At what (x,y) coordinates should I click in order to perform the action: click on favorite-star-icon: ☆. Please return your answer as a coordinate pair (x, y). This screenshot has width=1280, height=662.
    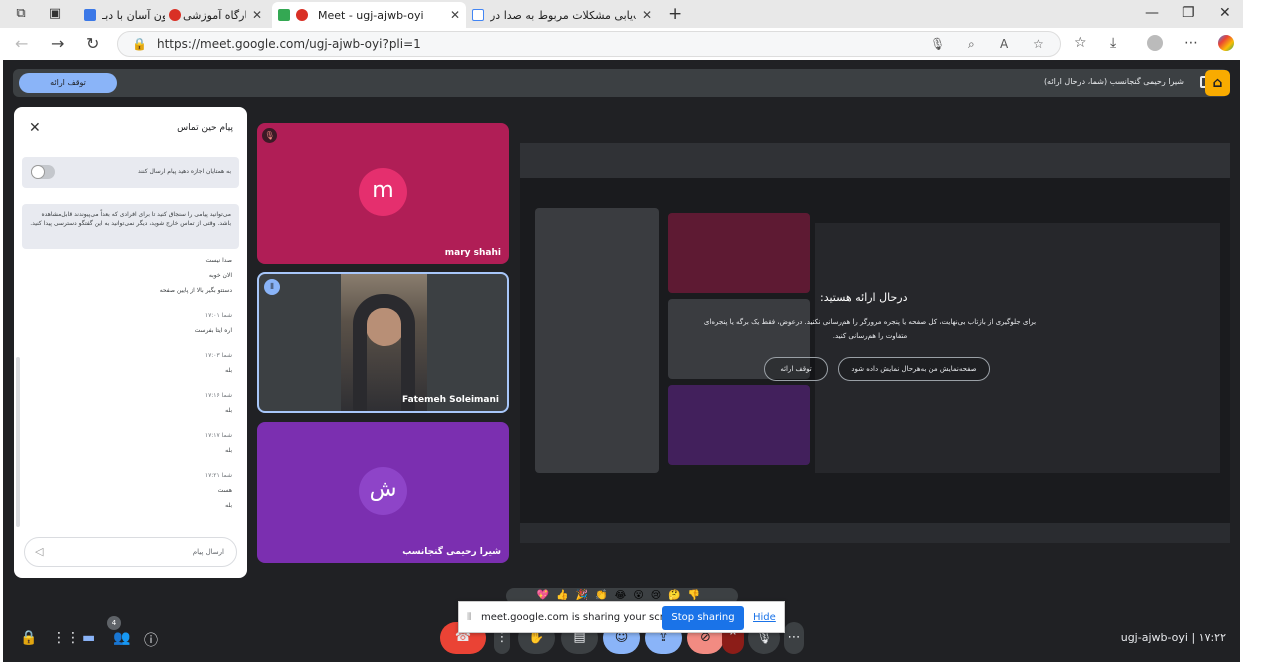
    Looking at the image, I should click on (1038, 44).